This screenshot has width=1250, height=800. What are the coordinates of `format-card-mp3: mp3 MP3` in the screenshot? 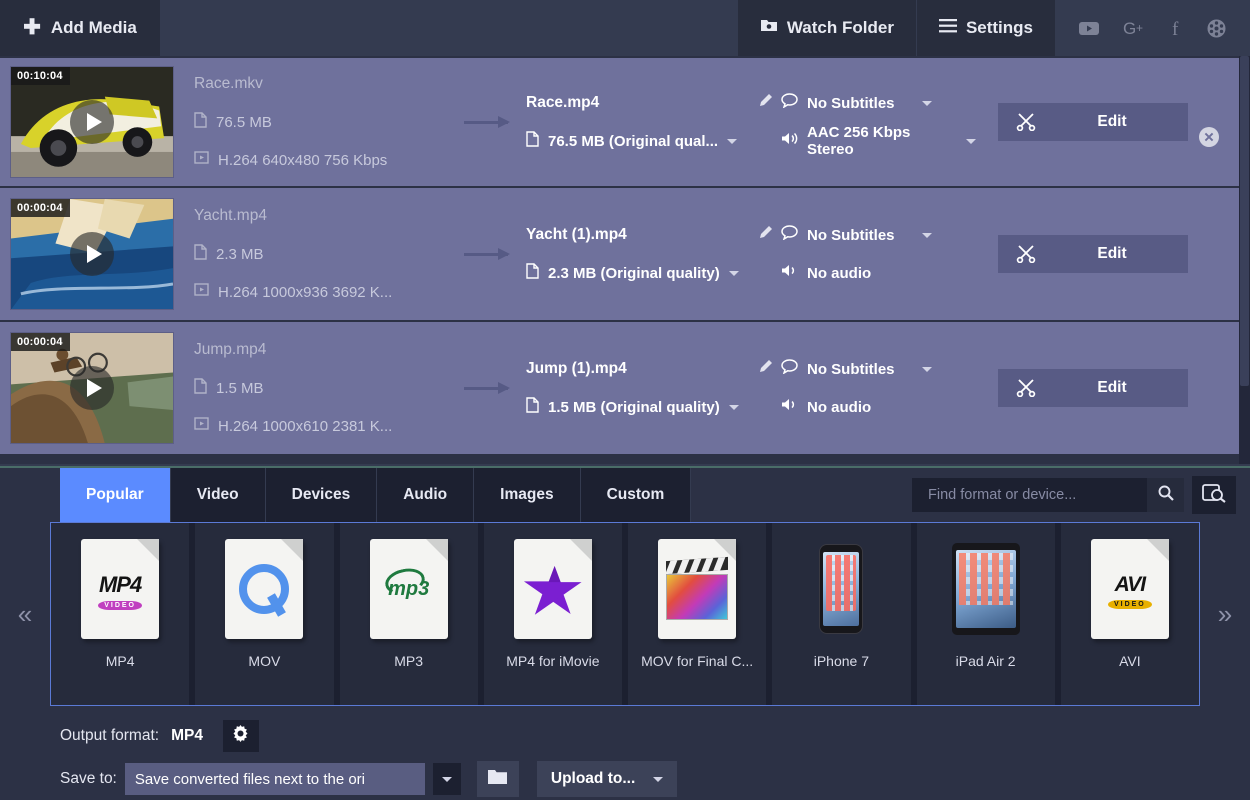 It's located at (411, 614).